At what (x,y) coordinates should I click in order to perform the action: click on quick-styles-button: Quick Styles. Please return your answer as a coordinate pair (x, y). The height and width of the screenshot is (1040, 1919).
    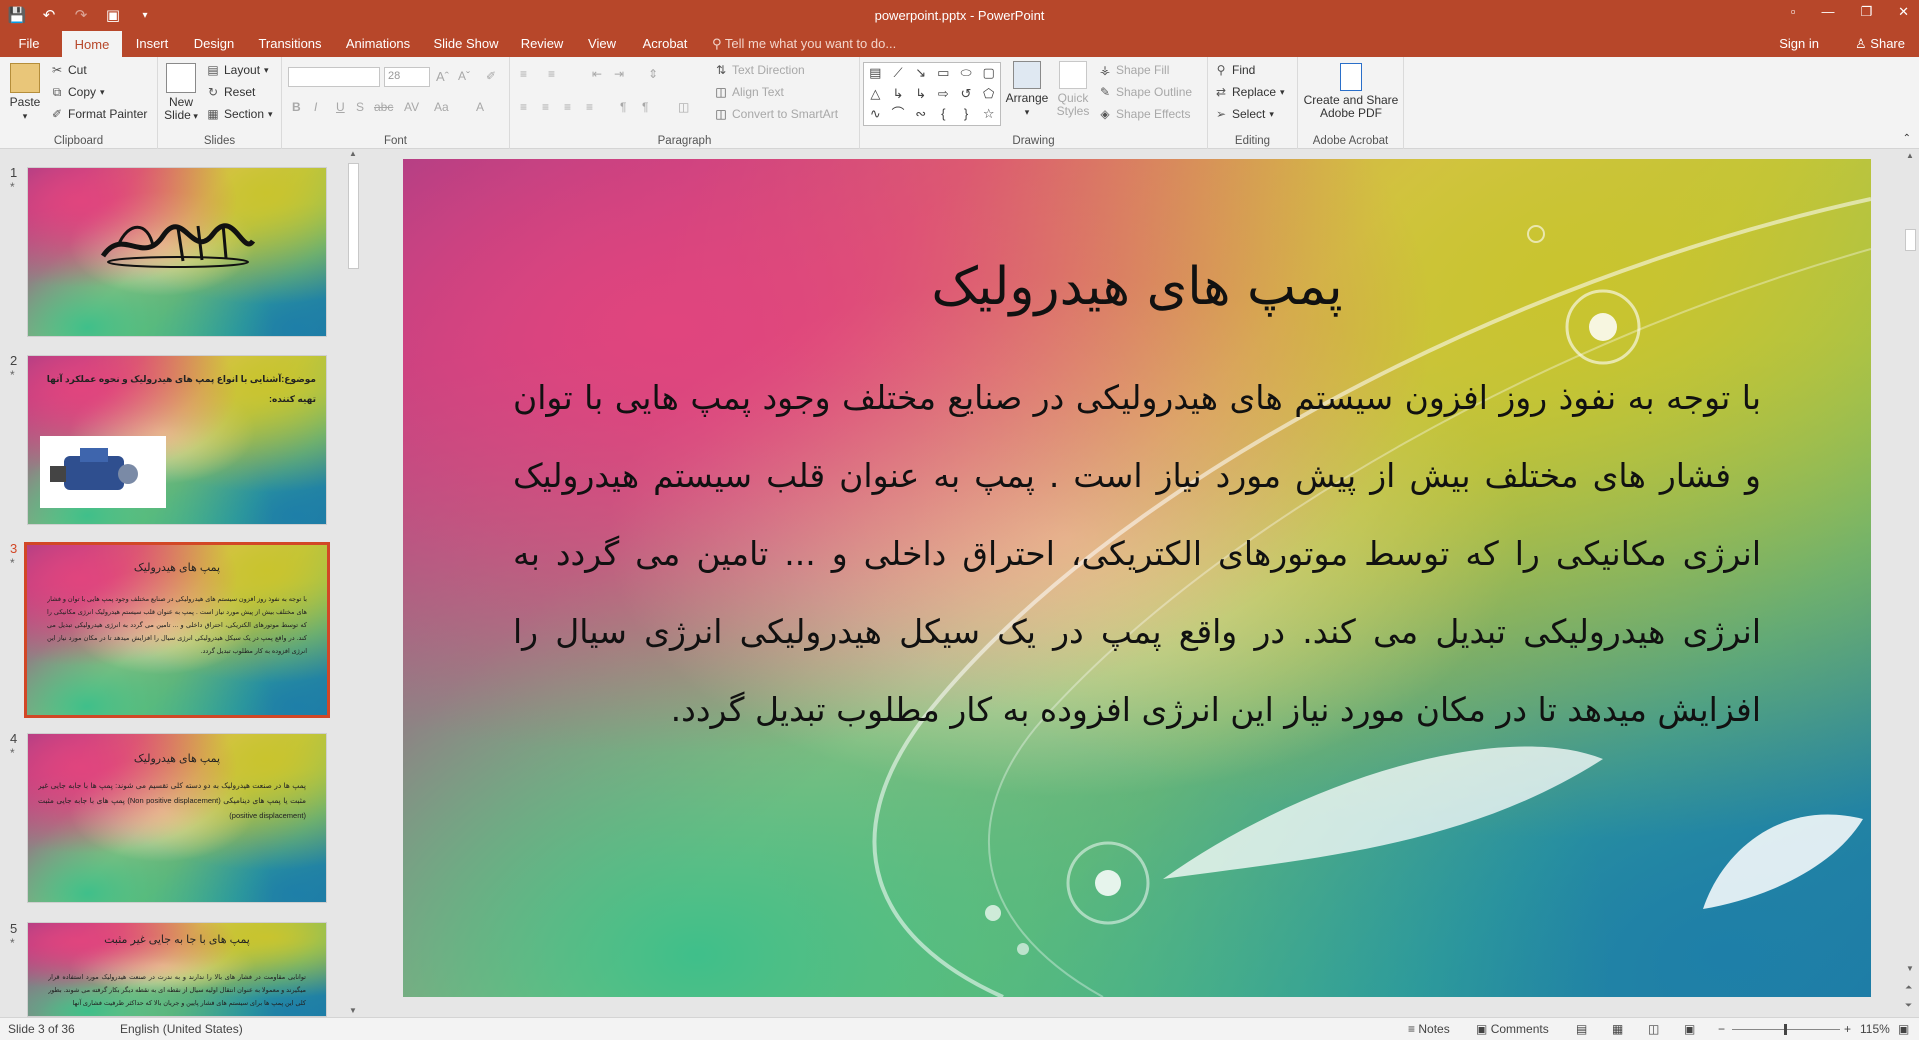
    Looking at the image, I should click on (1073, 89).